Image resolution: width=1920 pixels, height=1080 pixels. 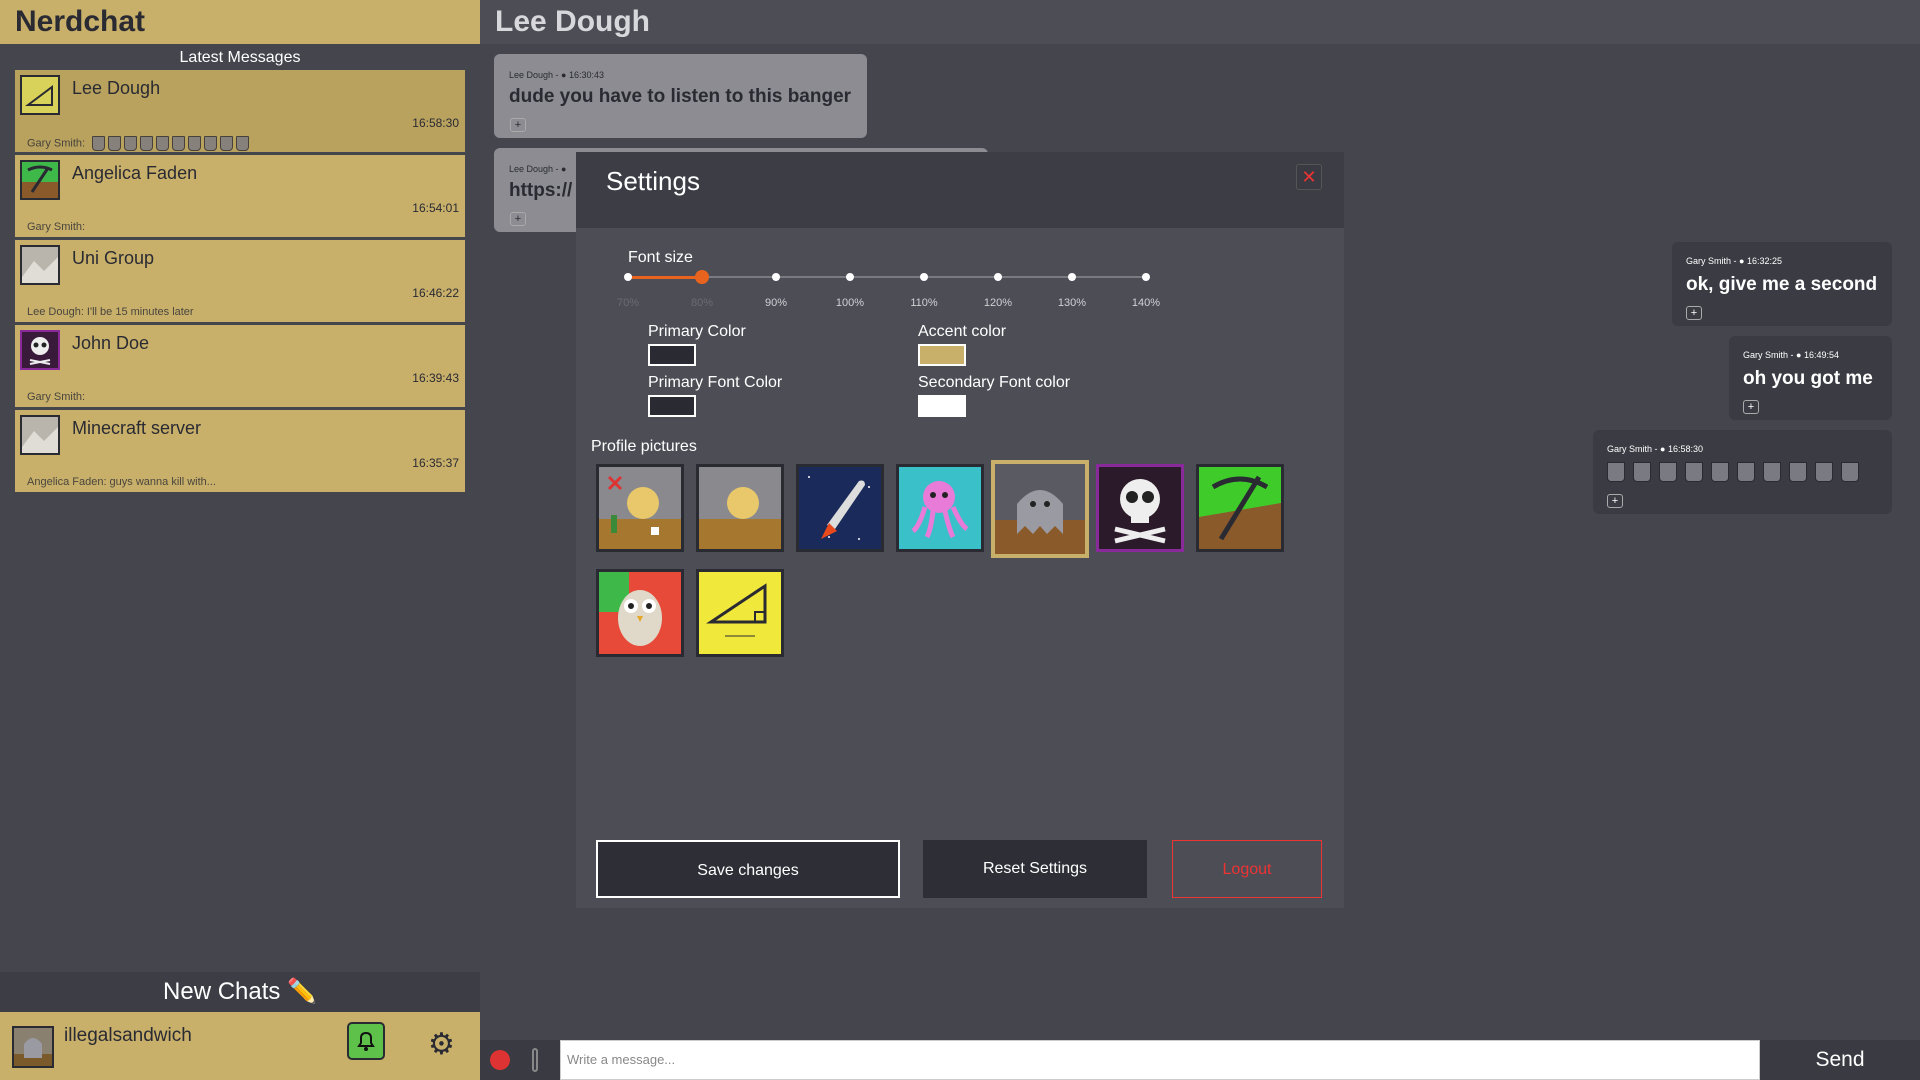 What do you see at coordinates (240, 992) in the screenshot?
I see `new-chats-button: New Chats ✏️` at bounding box center [240, 992].